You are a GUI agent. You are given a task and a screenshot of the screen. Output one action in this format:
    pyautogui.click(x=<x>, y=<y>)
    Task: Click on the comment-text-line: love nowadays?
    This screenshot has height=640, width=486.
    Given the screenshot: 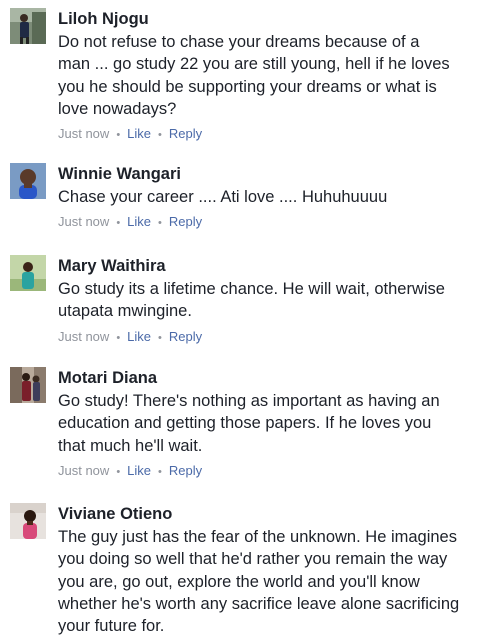 What is the action you would take?
    pyautogui.click(x=117, y=108)
    